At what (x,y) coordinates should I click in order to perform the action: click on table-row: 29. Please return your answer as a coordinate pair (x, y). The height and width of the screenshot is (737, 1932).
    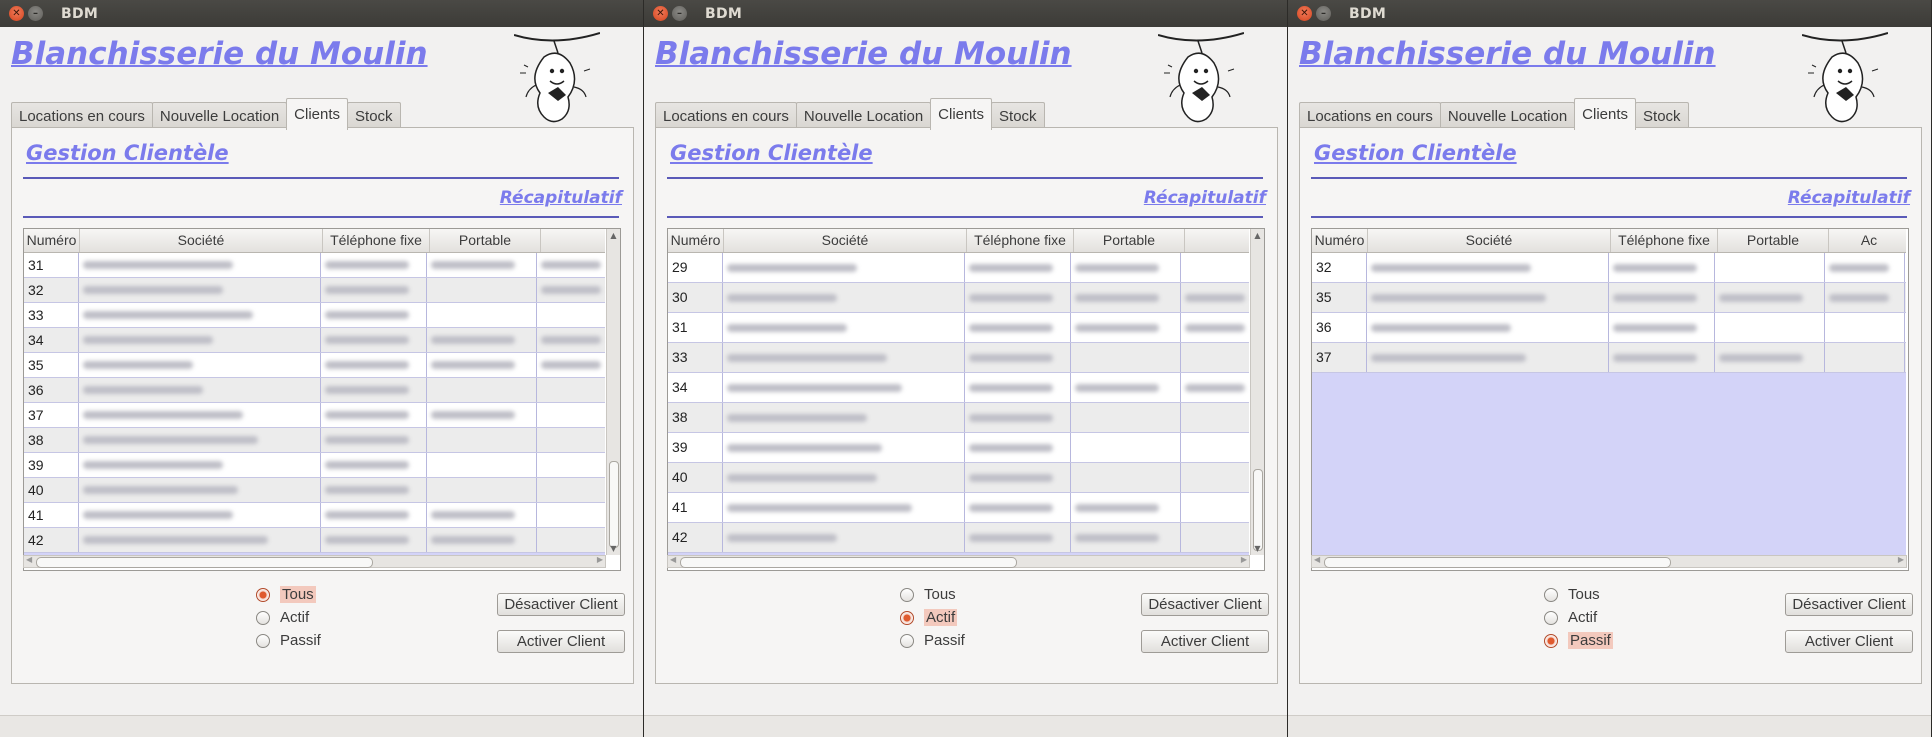
    Looking at the image, I should click on (964, 268).